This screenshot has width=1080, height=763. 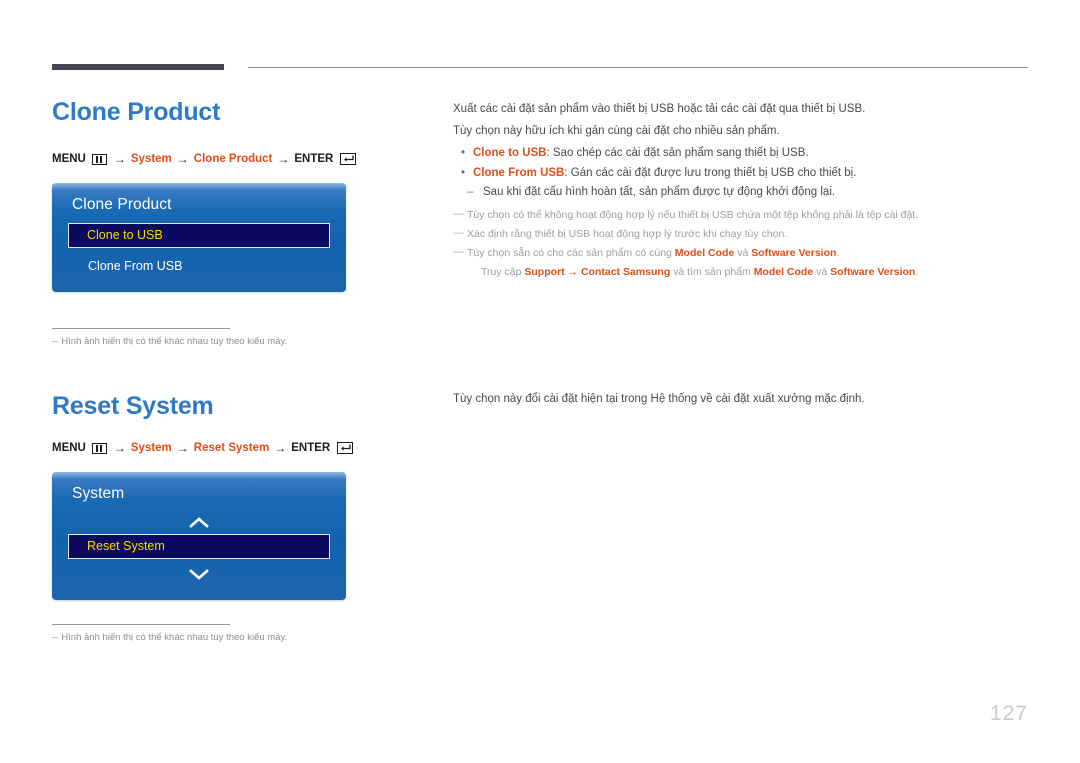 I want to click on bullet-term-clone-to-usb: Clone to USB, so click(x=510, y=153).